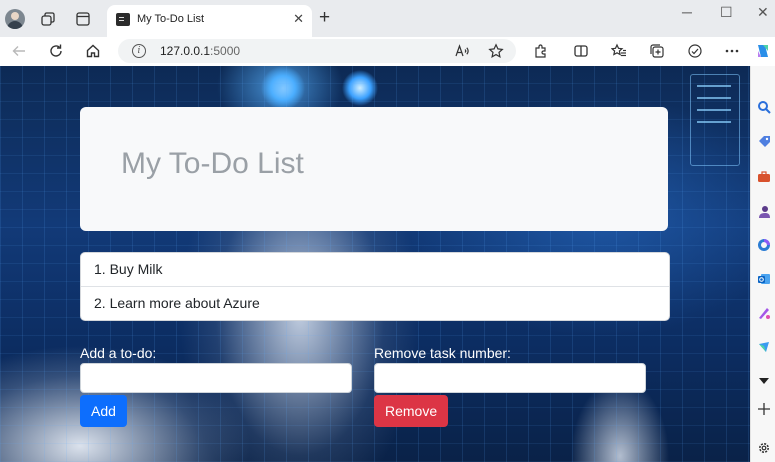 This screenshot has width=775, height=462. Describe the element at coordinates (764, 347) in the screenshot. I see `drop-icon` at that location.